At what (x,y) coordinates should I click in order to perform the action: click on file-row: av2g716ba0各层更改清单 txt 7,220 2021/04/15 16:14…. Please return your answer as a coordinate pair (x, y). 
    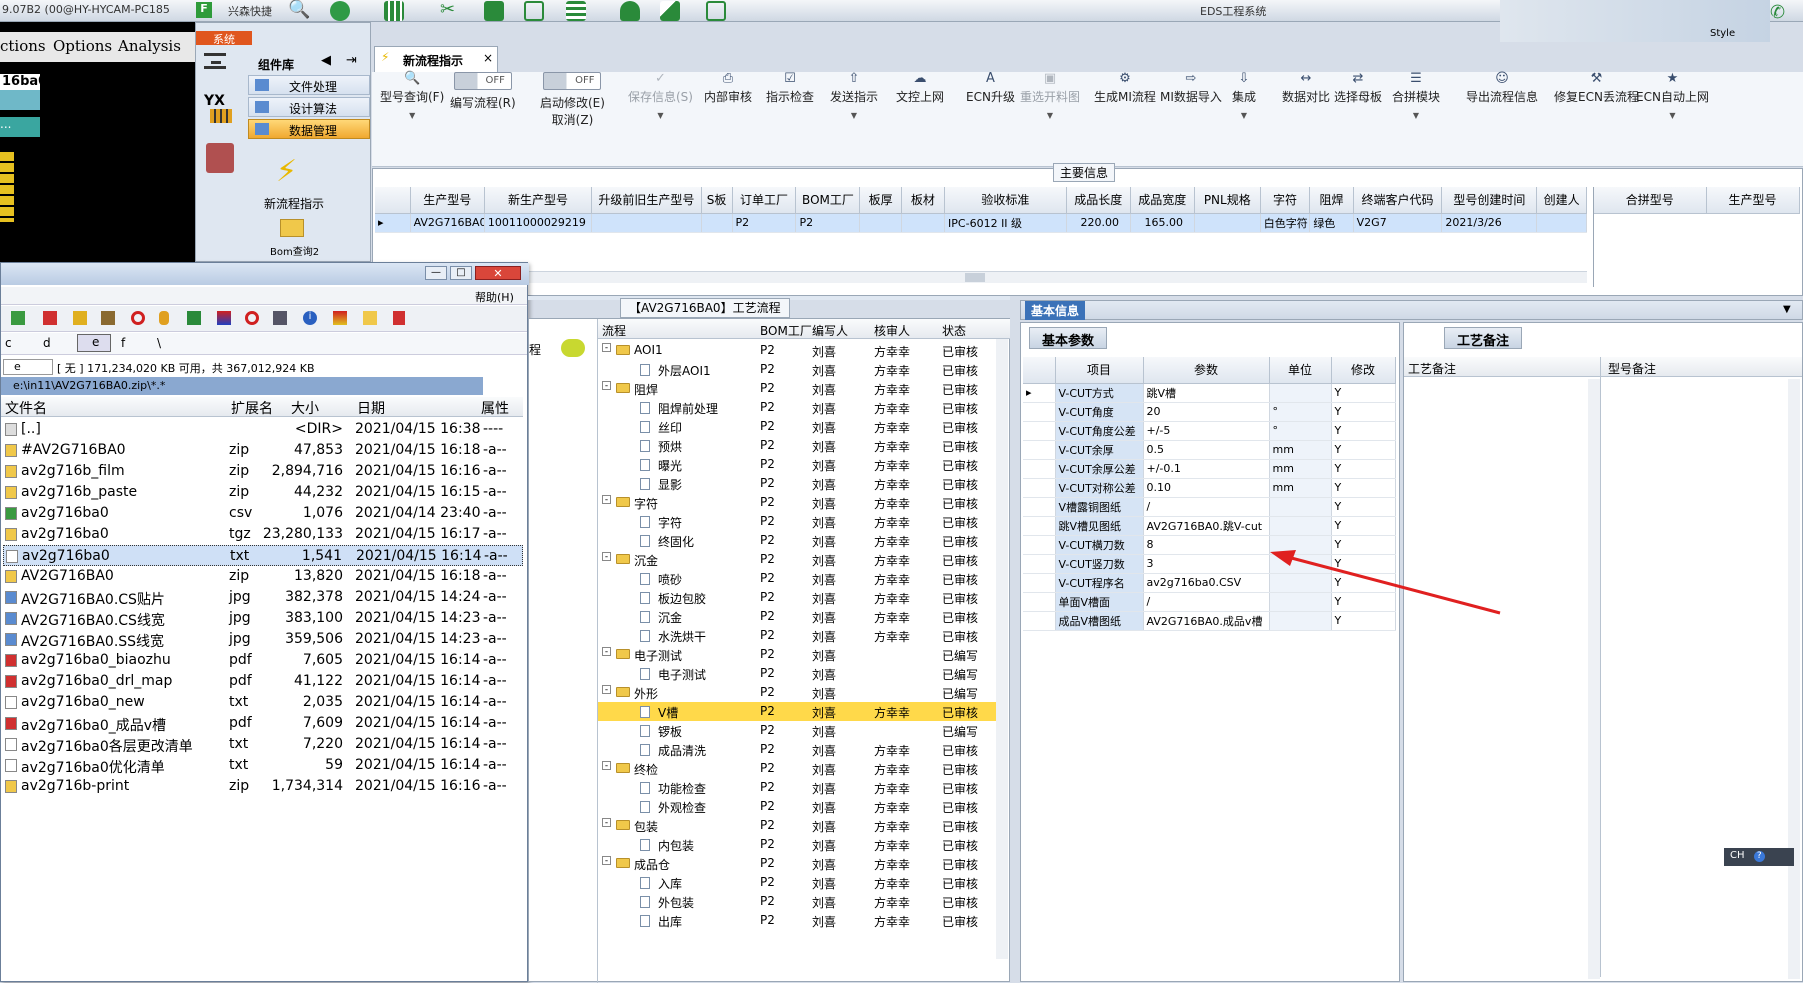
    Looking at the image, I should click on (263, 744).